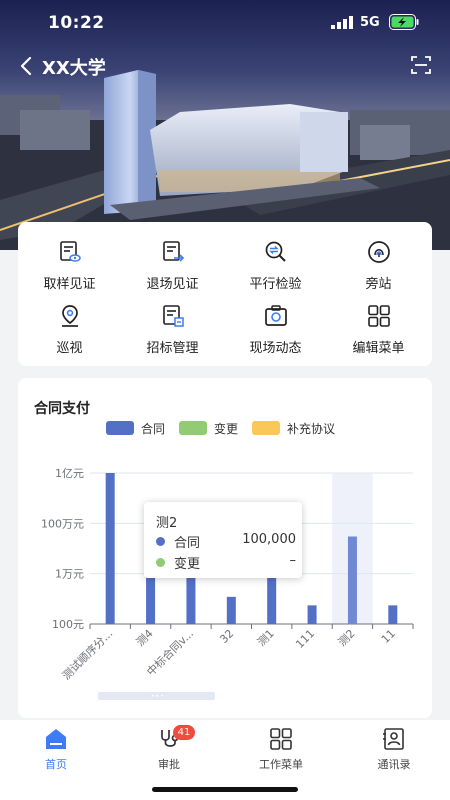  I want to click on tab-label: 审批, so click(169, 764).